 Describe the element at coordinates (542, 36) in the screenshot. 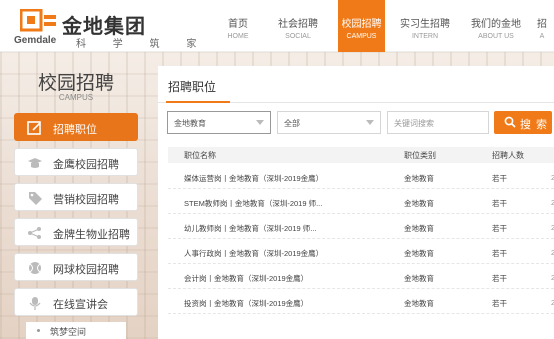

I see `nav-sublabel: A` at that location.